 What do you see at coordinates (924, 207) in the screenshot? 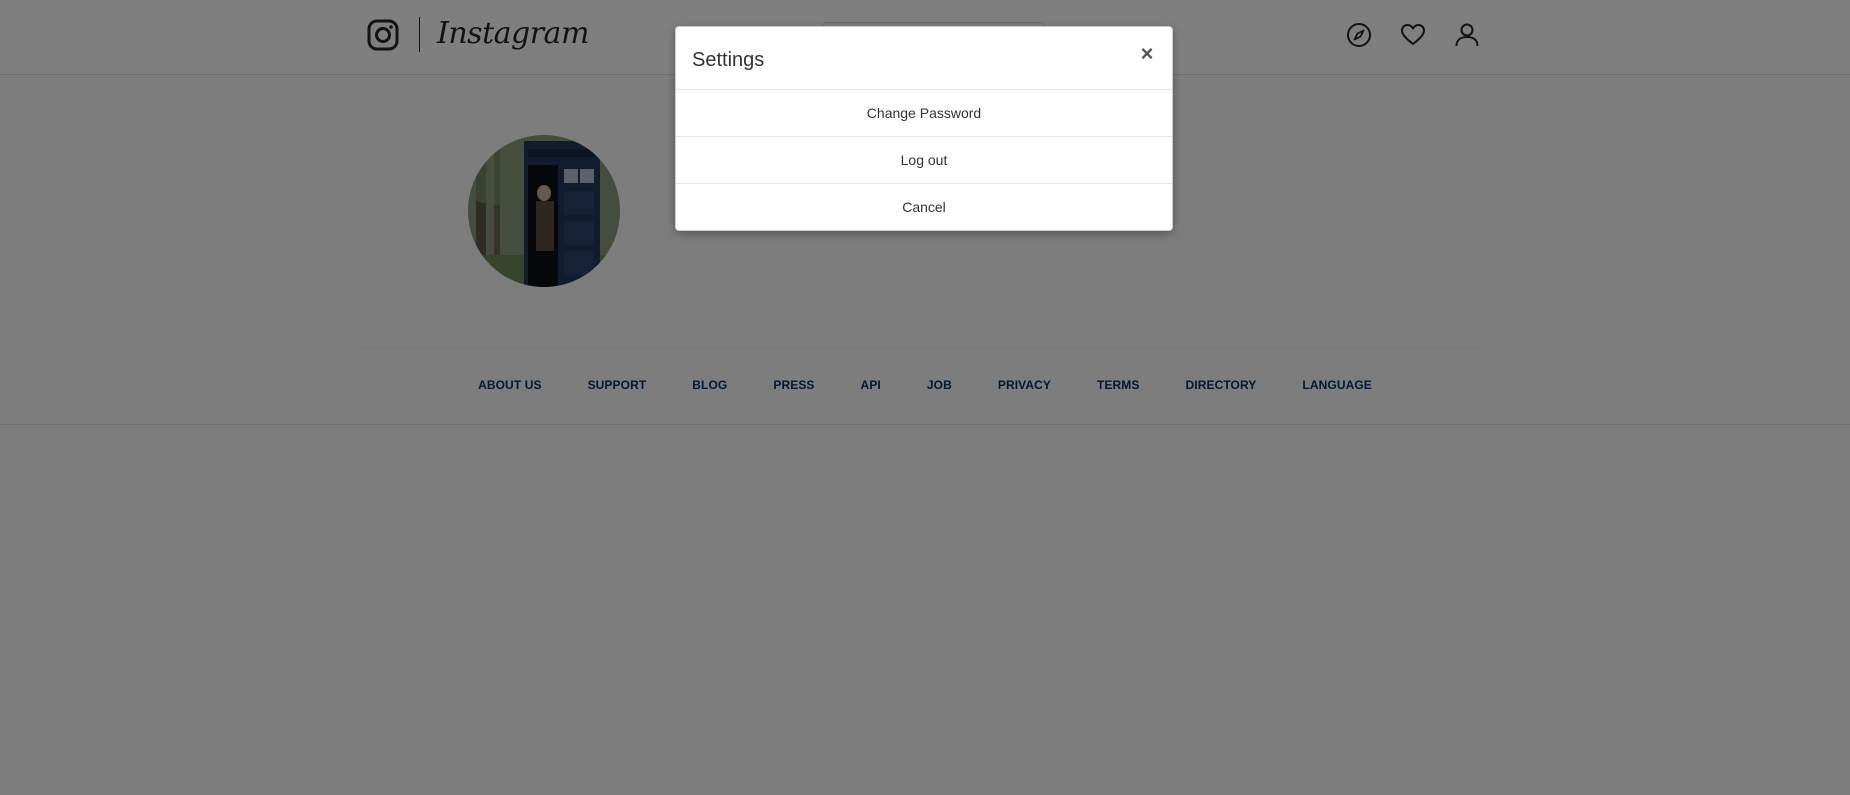
I see `cancel-button: Cancel` at bounding box center [924, 207].